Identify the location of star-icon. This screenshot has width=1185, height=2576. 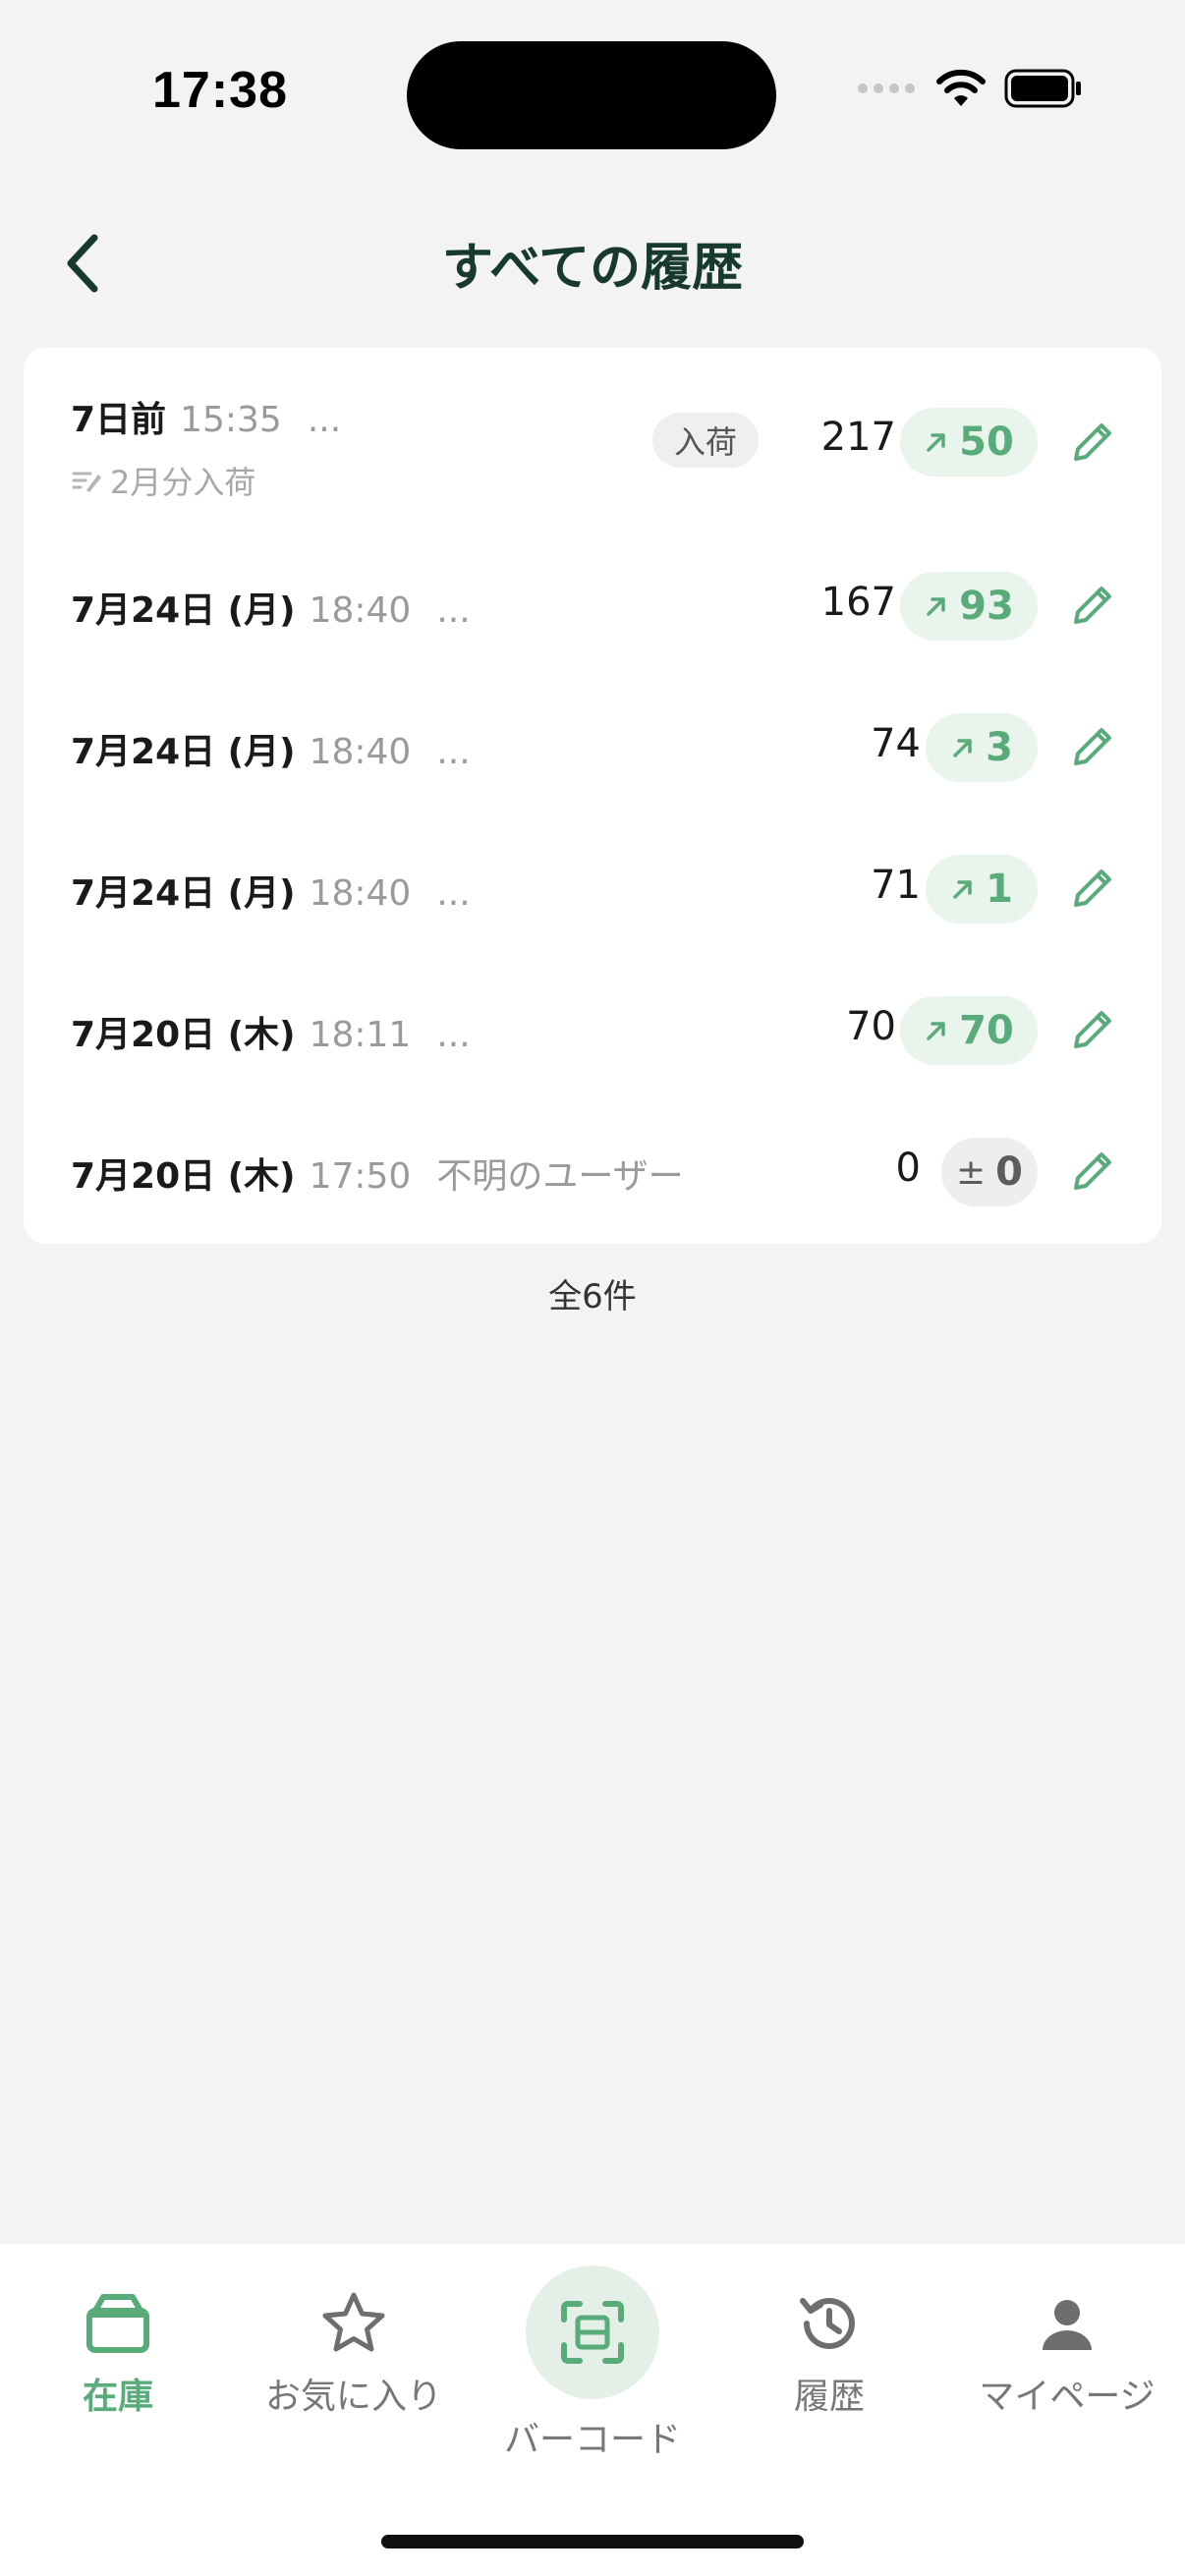
(353, 2322).